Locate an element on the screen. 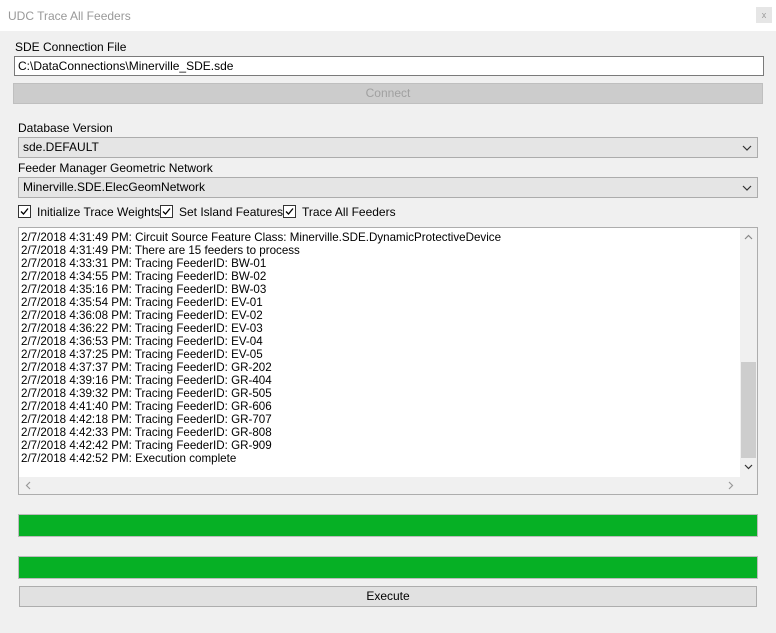 The height and width of the screenshot is (633, 776). triangle-up-icon is located at coordinates (748, 237).